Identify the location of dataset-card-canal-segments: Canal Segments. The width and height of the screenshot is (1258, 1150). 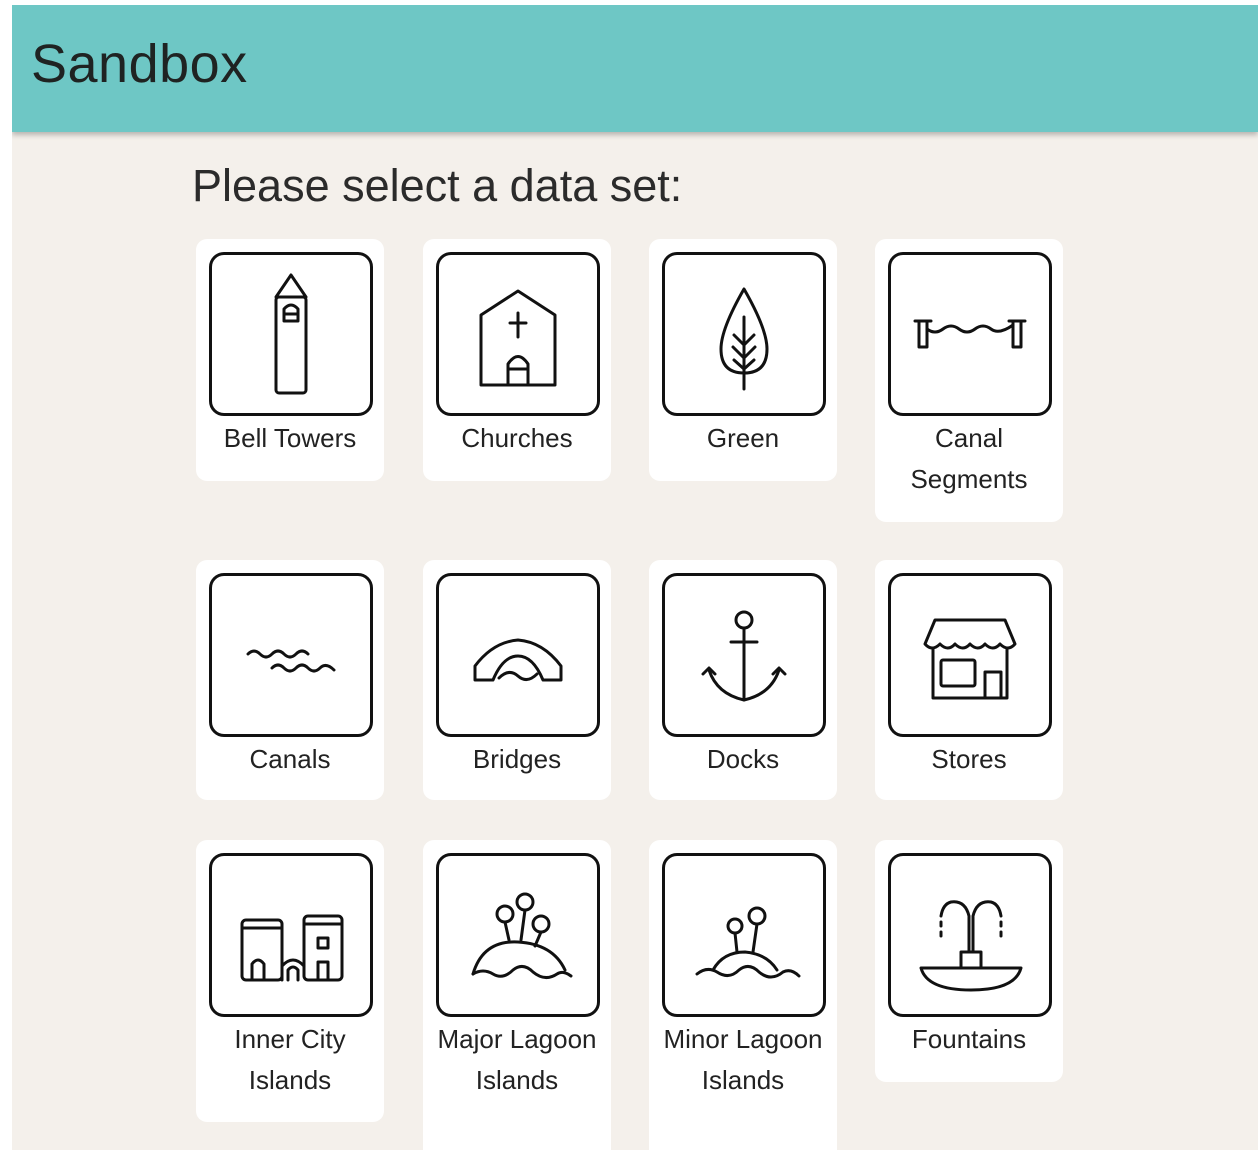
(969, 380).